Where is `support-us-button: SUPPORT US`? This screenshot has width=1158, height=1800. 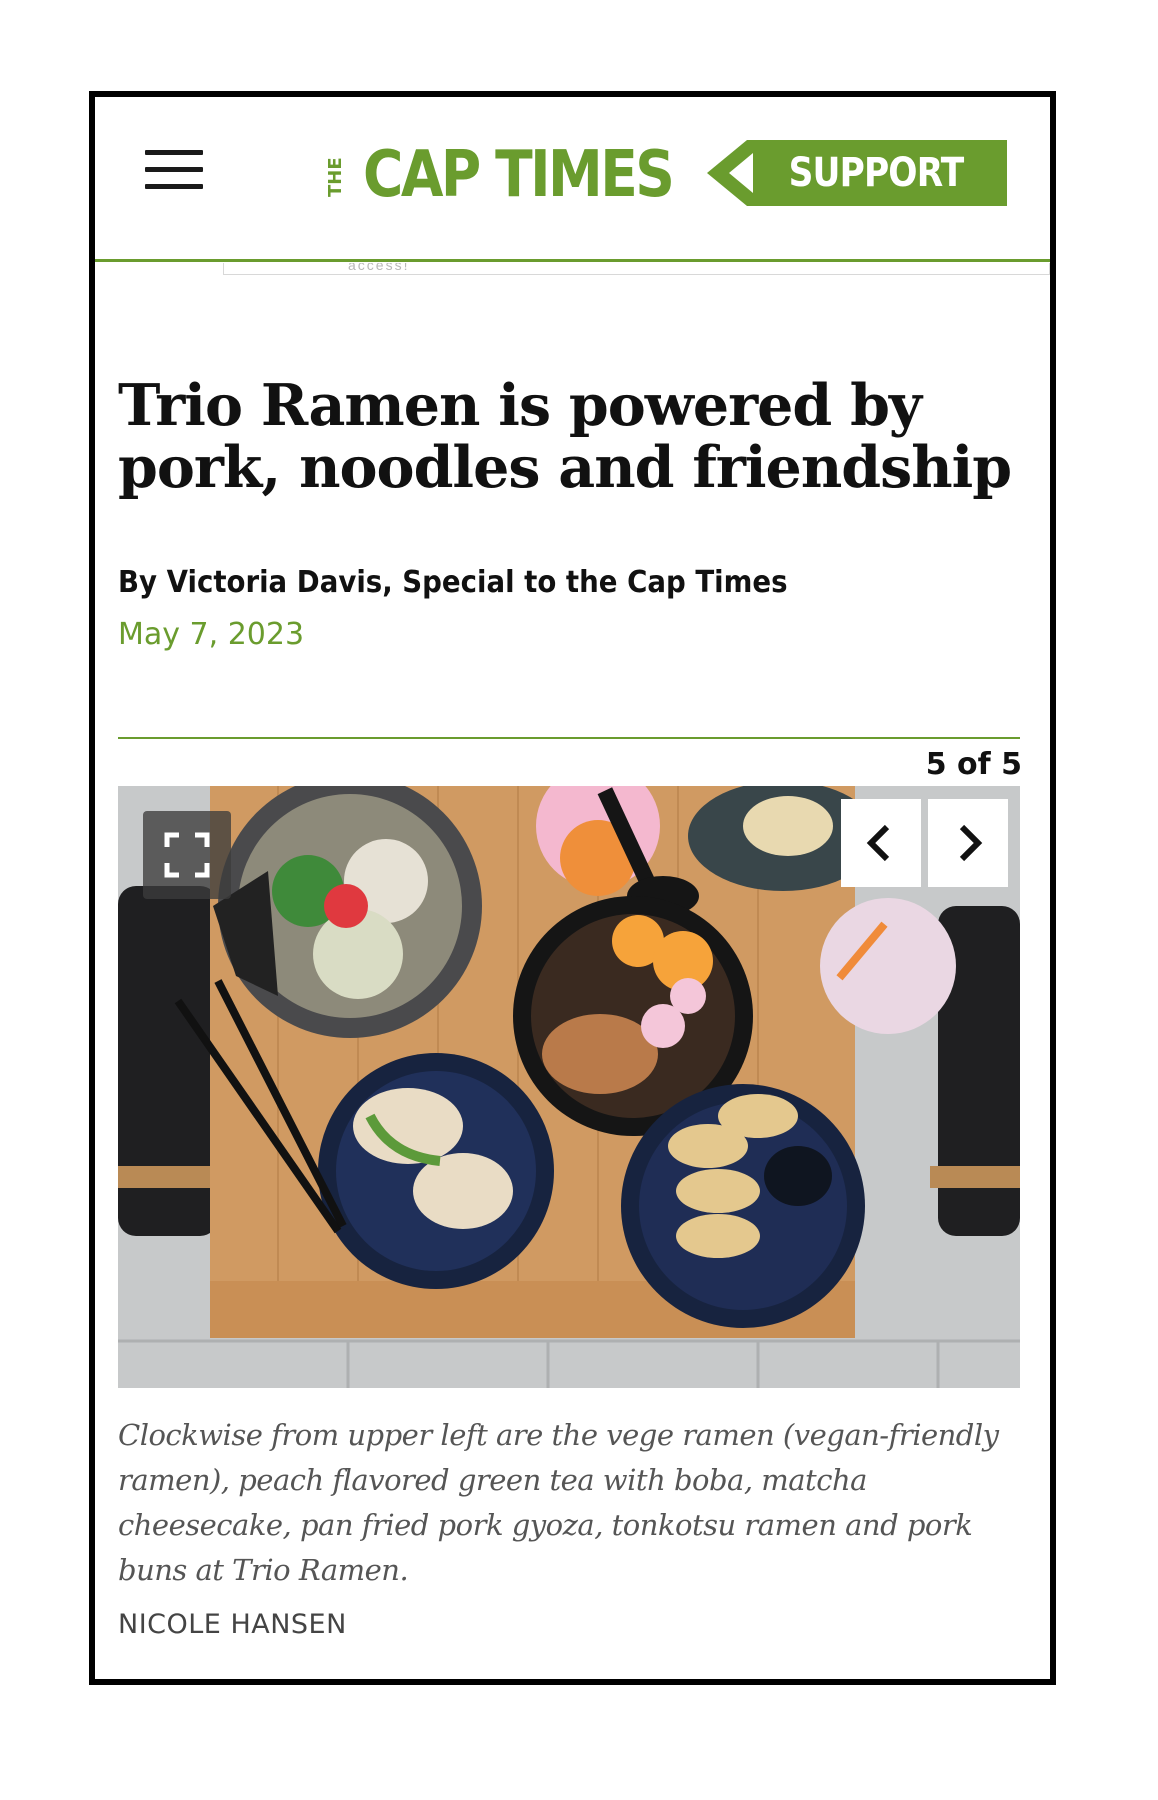
support-us-button: SUPPORT US is located at coordinates (857, 201).